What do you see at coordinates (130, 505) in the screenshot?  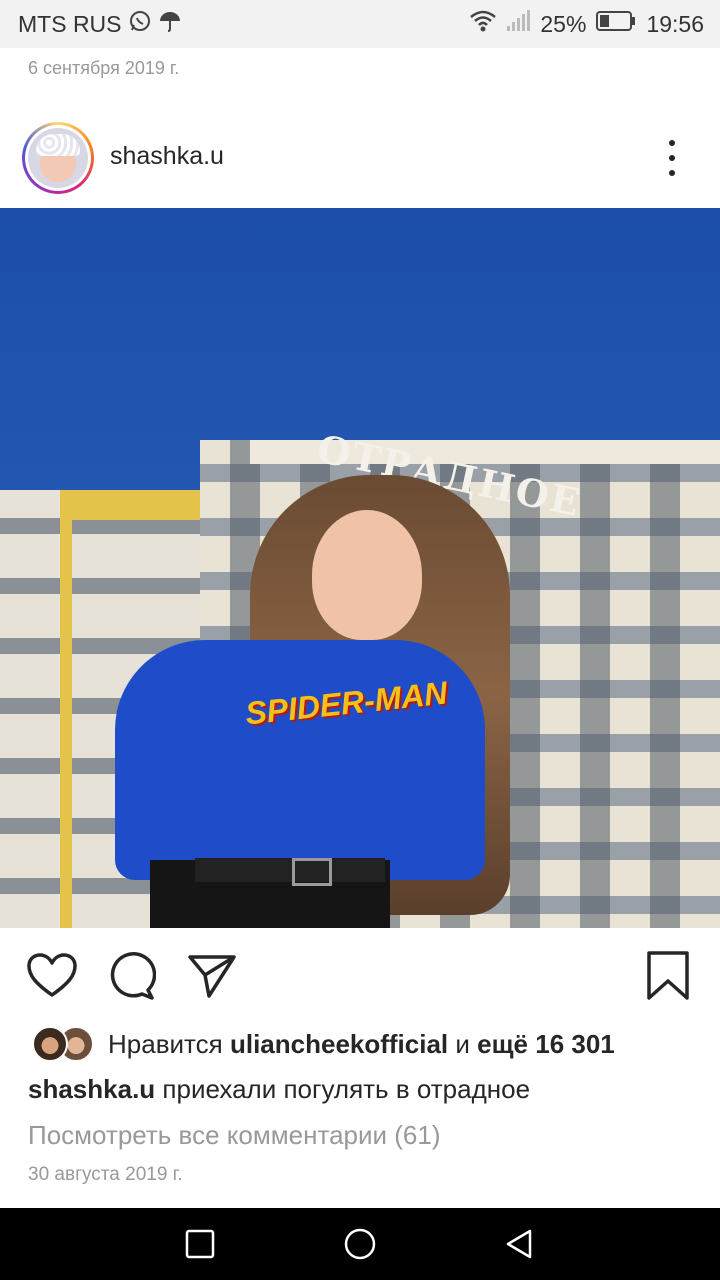 I see `photo-building-left-roof` at bounding box center [130, 505].